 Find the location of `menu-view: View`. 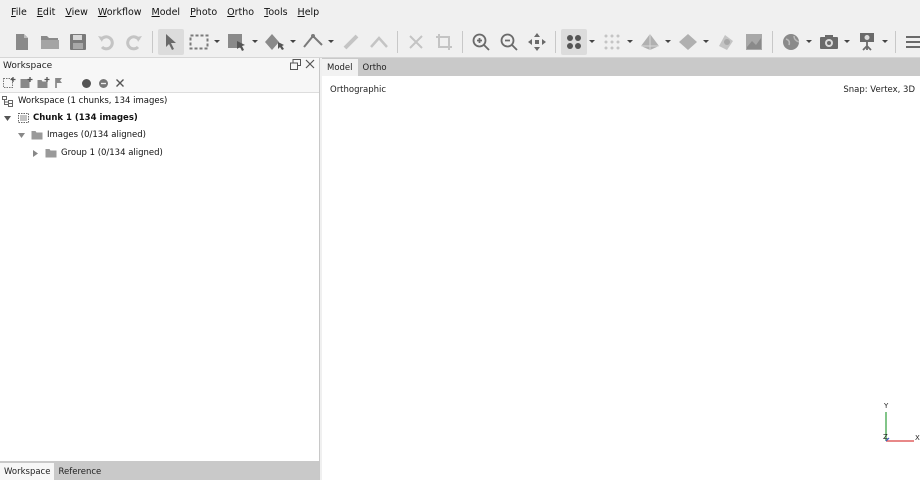

menu-view: View is located at coordinates (76, 13).